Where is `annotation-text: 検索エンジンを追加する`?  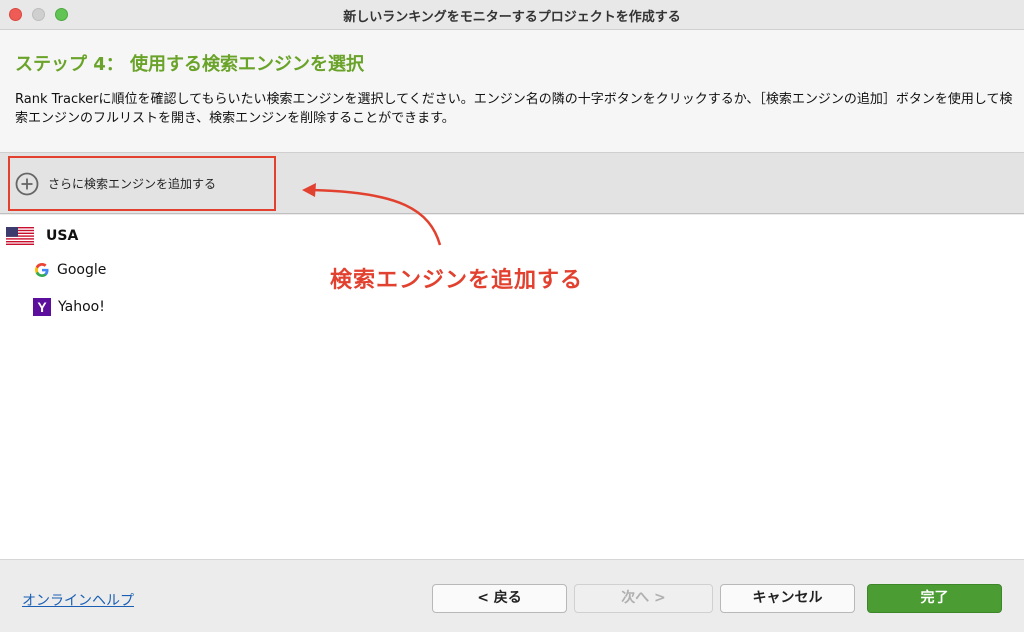
annotation-text: 検索エンジンを追加する is located at coordinates (457, 280).